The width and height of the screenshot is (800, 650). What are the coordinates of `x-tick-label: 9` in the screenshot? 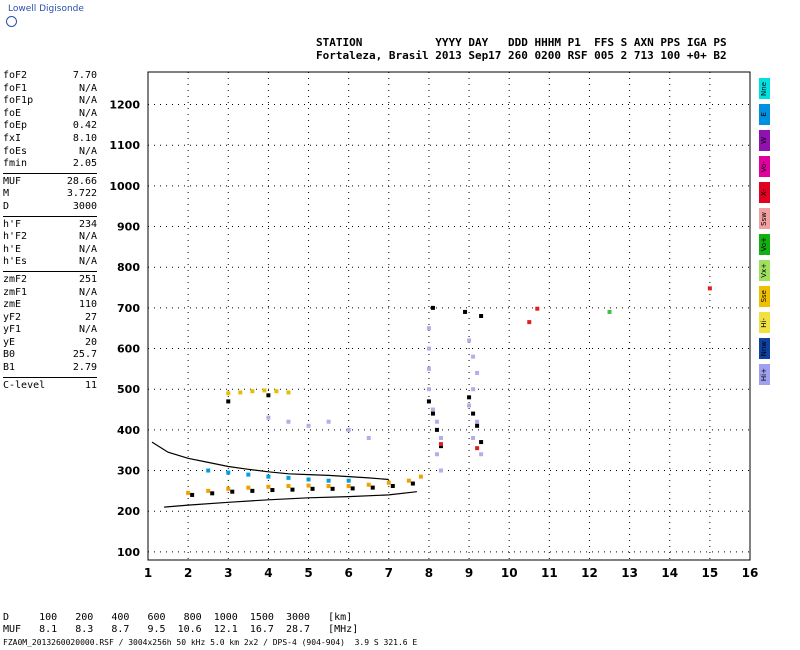 It's located at (469, 573).